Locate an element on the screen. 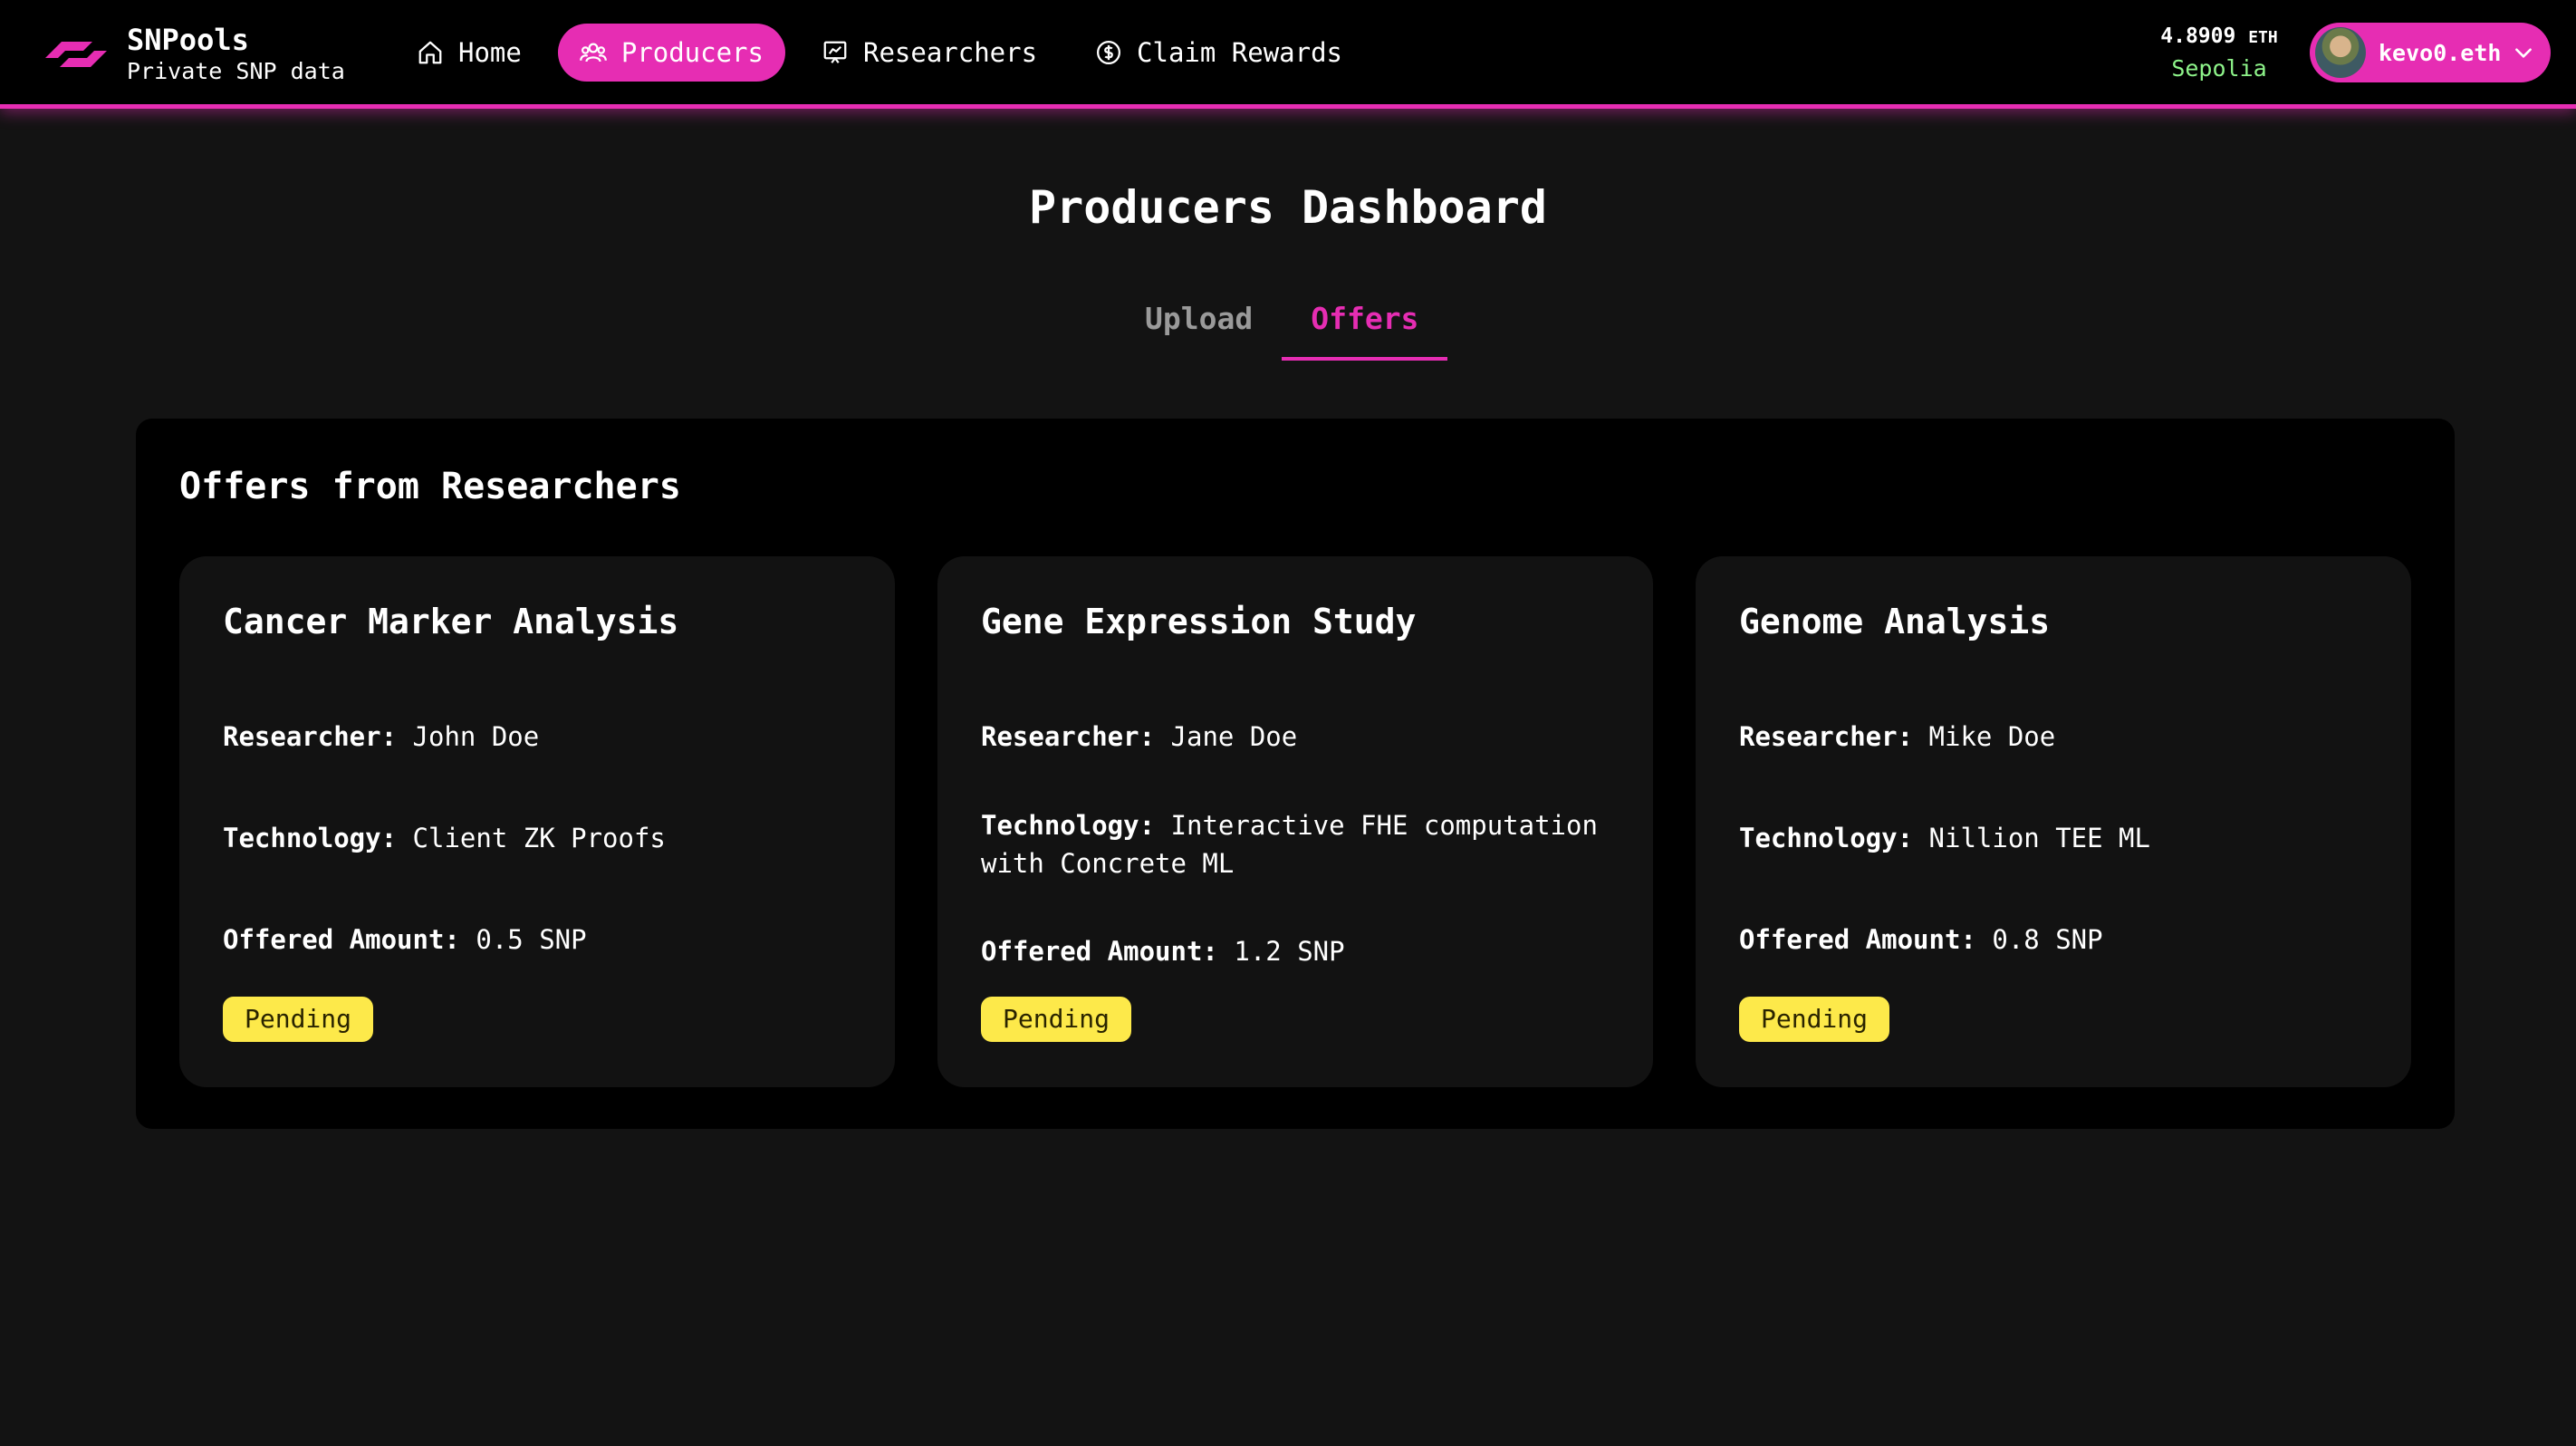 The width and height of the screenshot is (2576, 1446). amount-value: 0.8 SNP is located at coordinates (2047, 939).